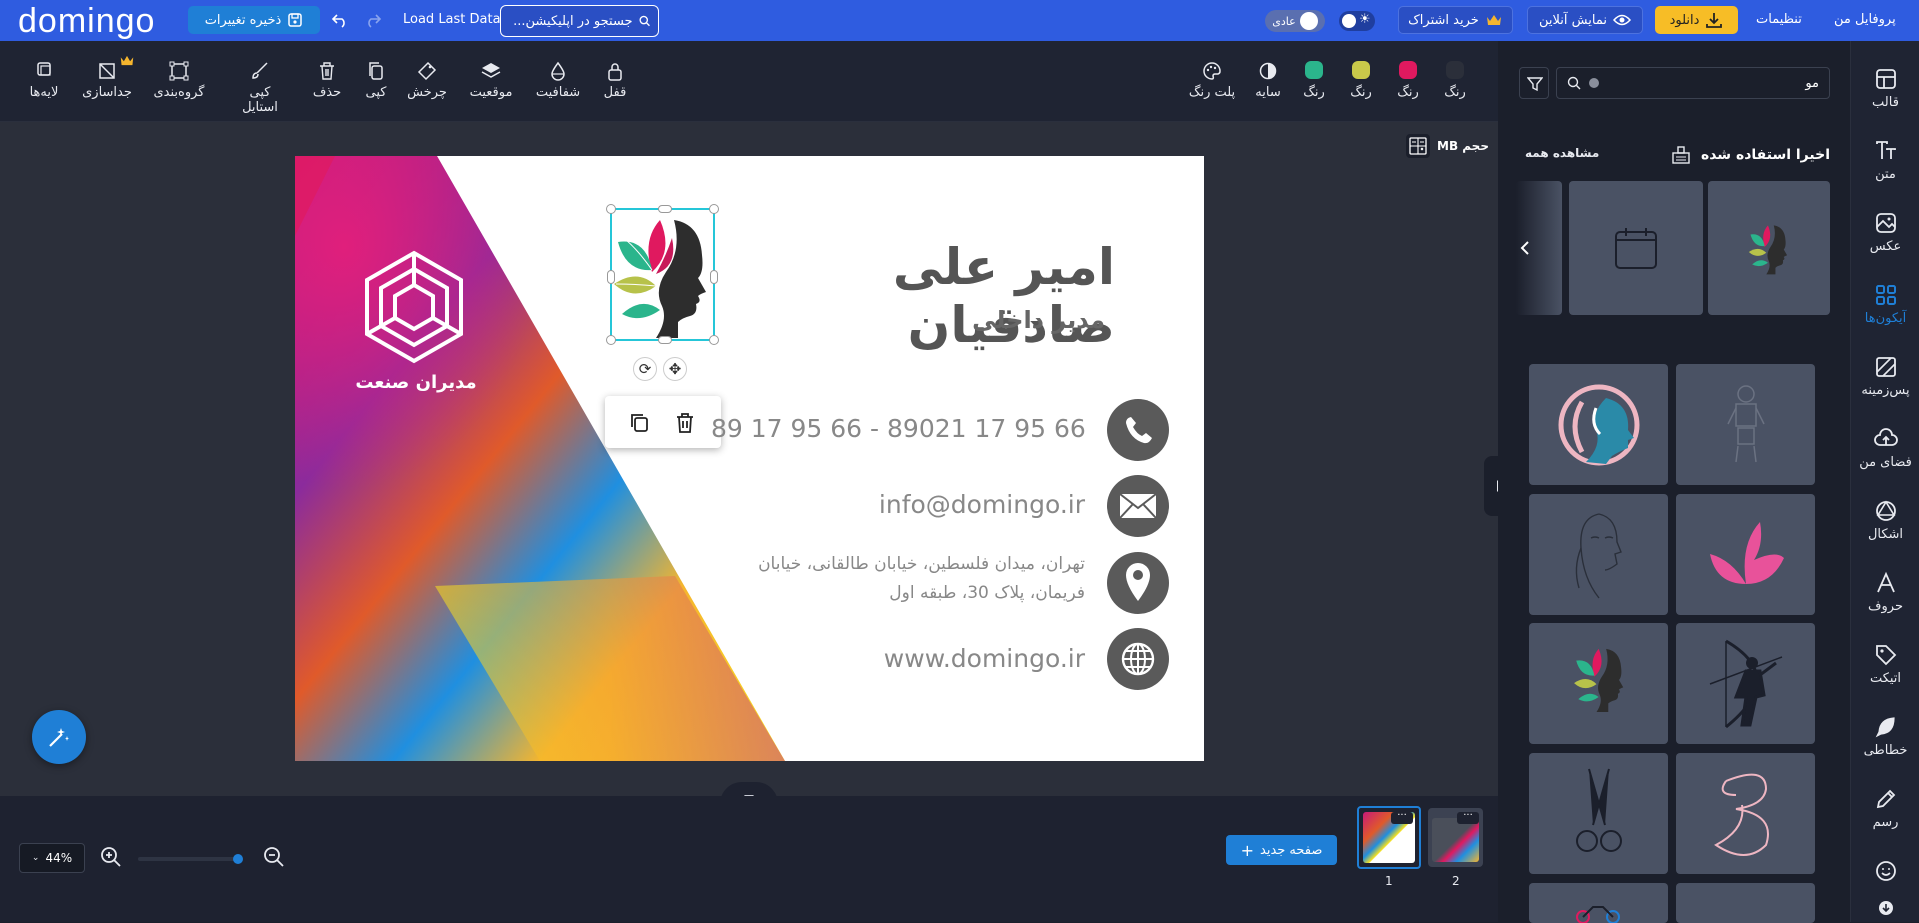 The width and height of the screenshot is (1919, 923). What do you see at coordinates (127, 60) in the screenshot?
I see `premium-crown-icon` at bounding box center [127, 60].